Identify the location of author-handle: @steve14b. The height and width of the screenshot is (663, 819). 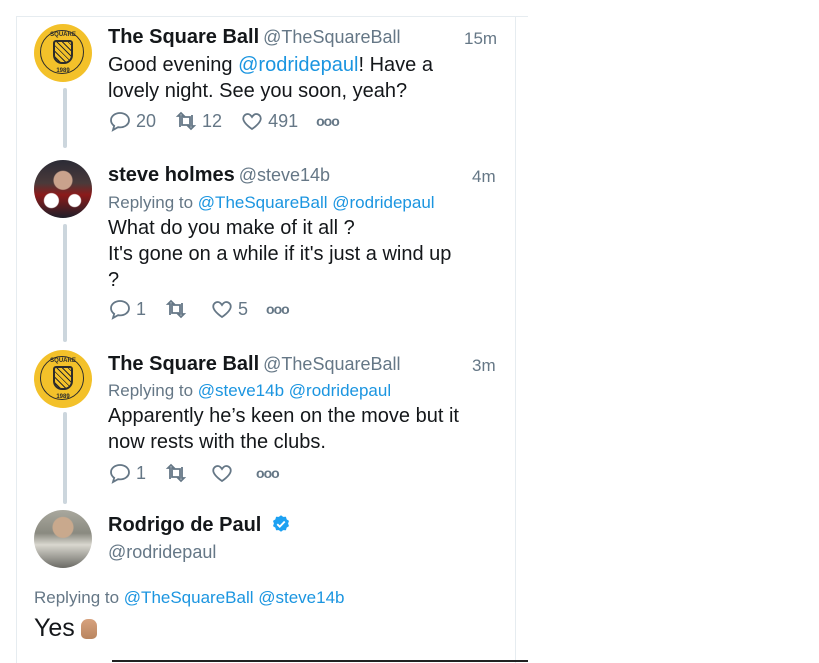
(284, 175).